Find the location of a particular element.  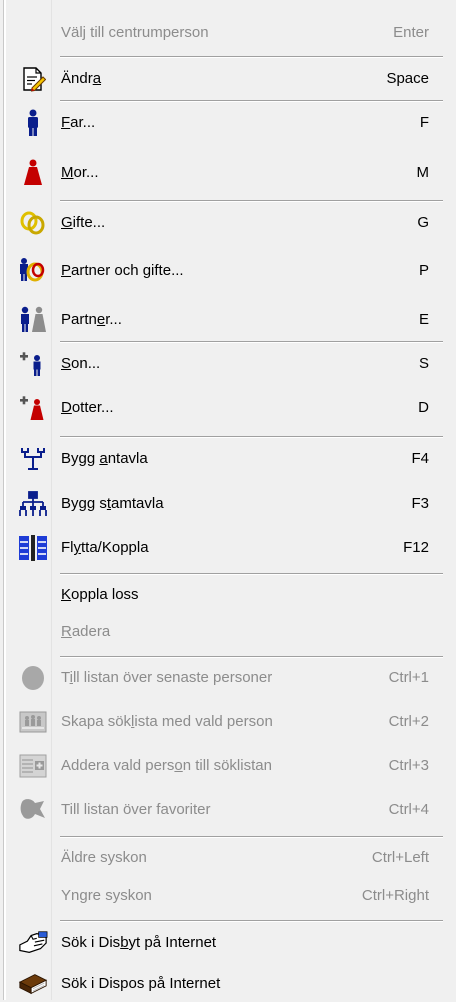

partner-rings-icon is located at coordinates (33, 271).